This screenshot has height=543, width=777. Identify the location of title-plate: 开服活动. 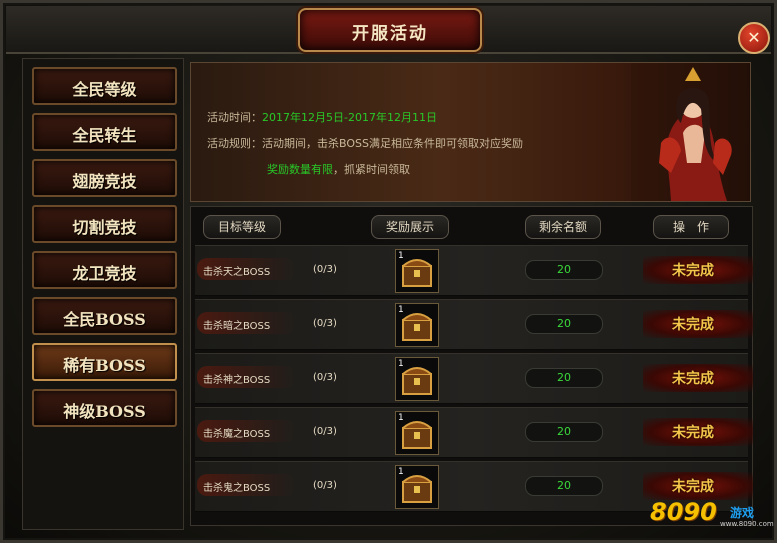
(390, 30).